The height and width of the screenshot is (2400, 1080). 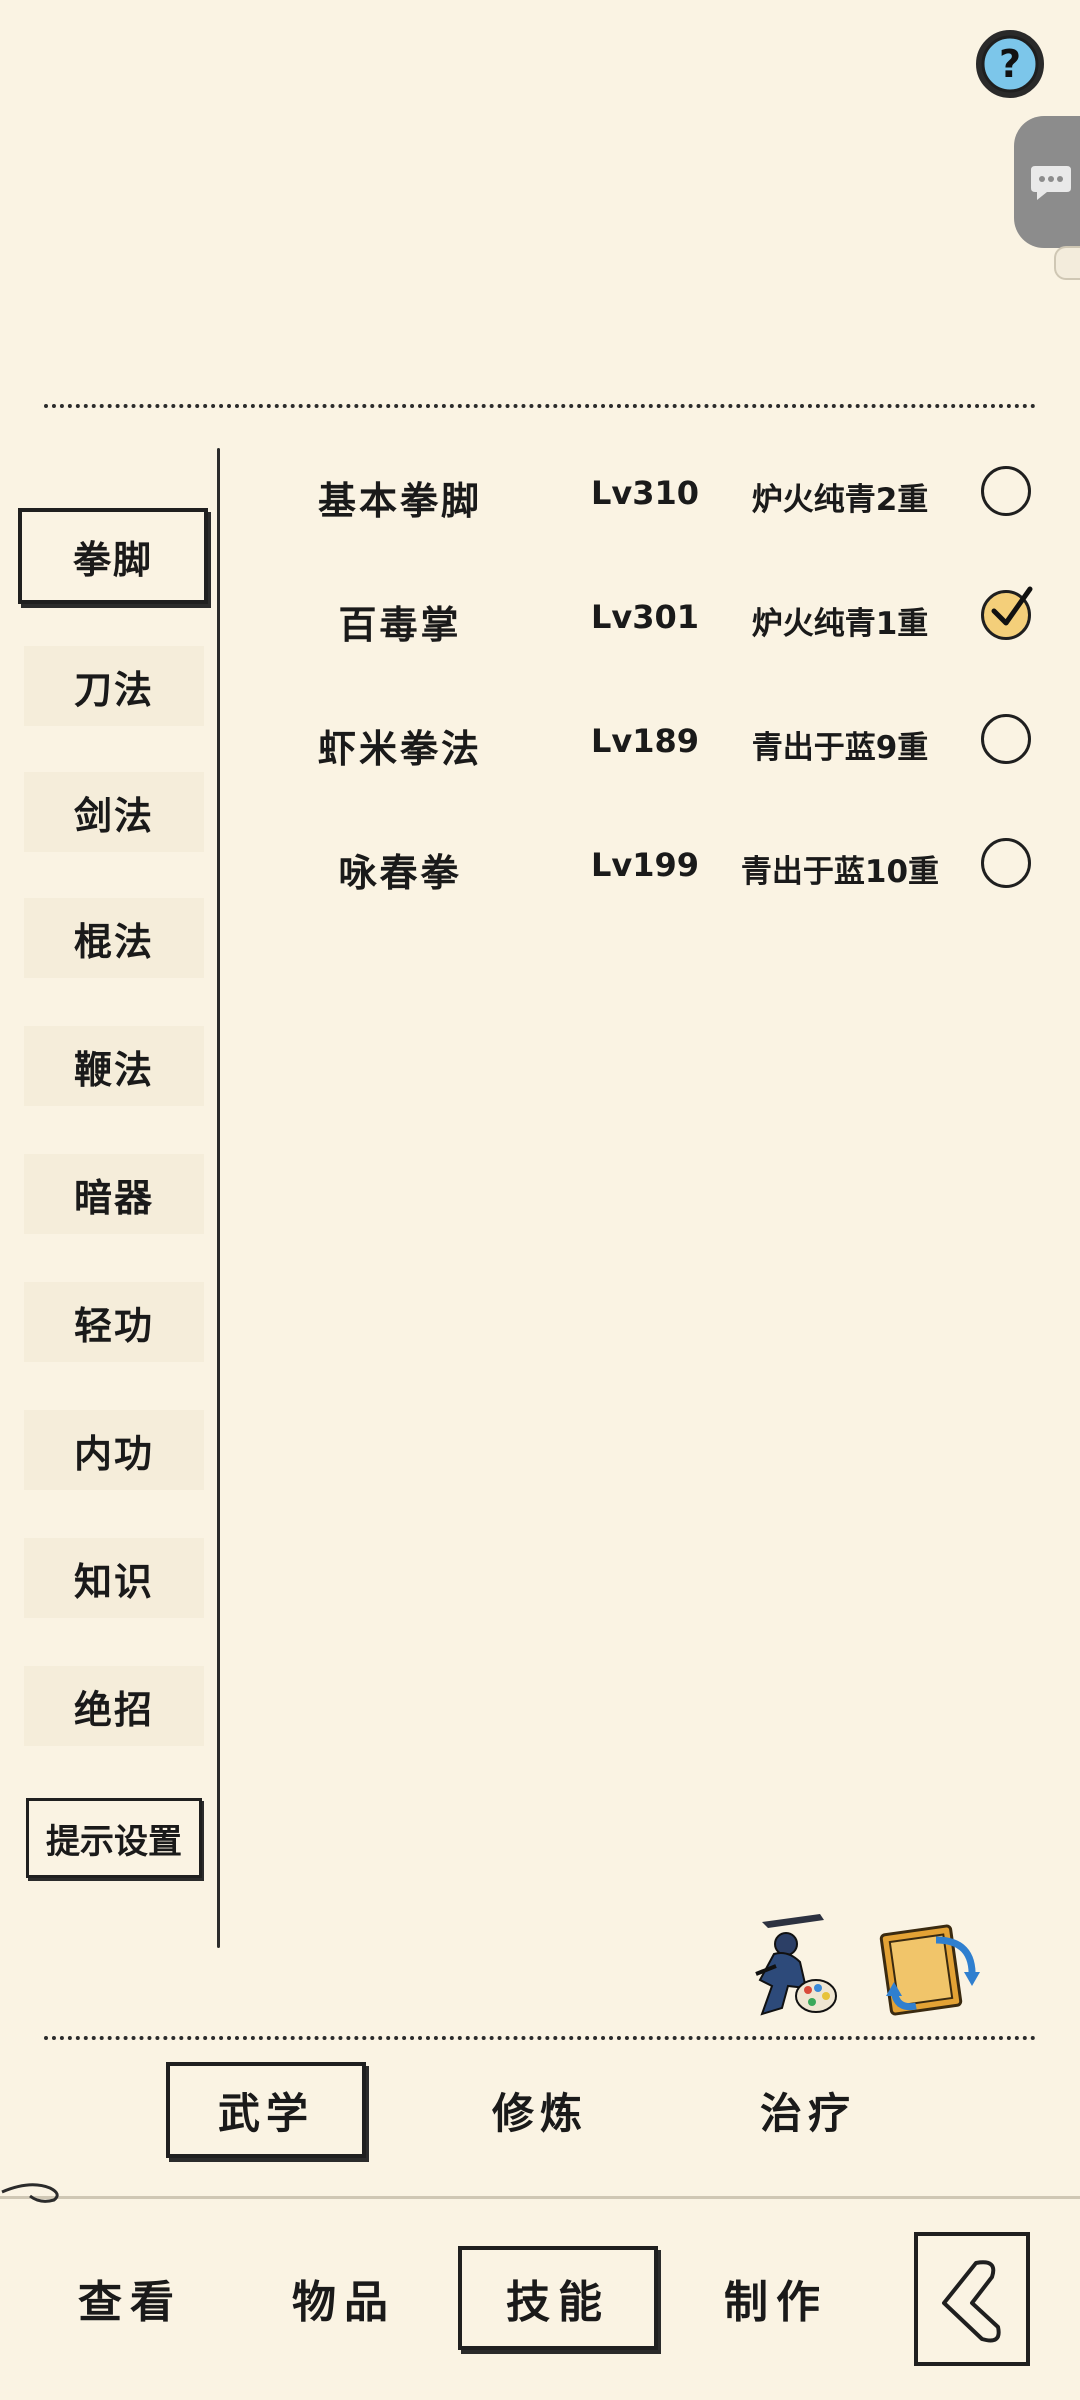 What do you see at coordinates (776, 2298) in the screenshot?
I see `nav-craft: 制作` at bounding box center [776, 2298].